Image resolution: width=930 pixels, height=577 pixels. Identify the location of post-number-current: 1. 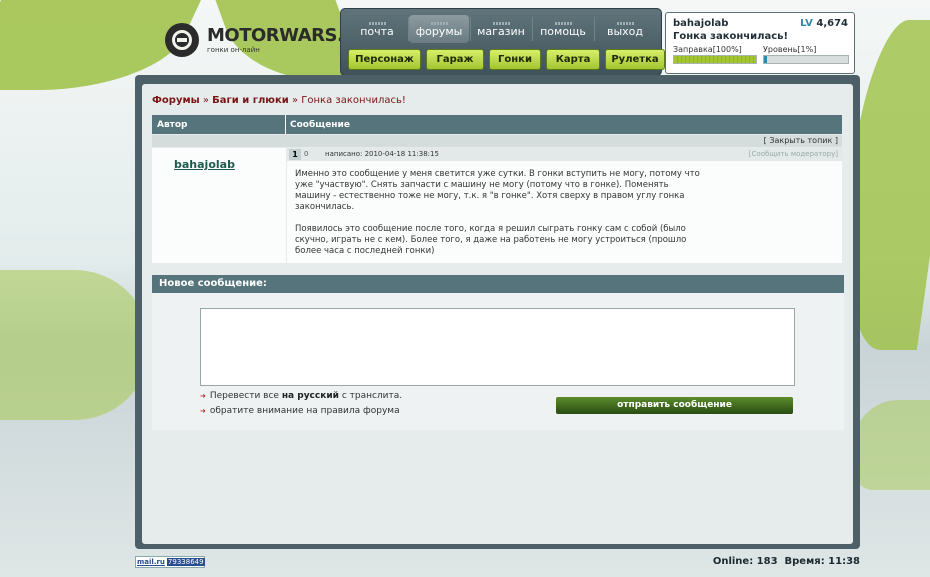
(295, 154).